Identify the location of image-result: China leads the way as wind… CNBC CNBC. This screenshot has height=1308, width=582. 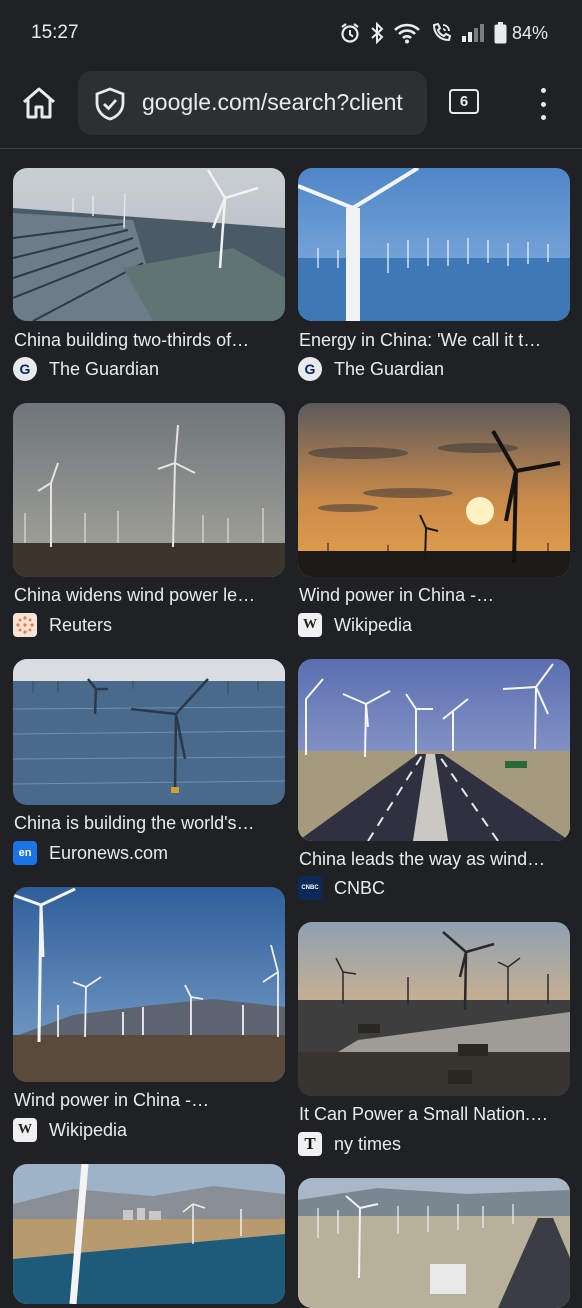
(434, 779).